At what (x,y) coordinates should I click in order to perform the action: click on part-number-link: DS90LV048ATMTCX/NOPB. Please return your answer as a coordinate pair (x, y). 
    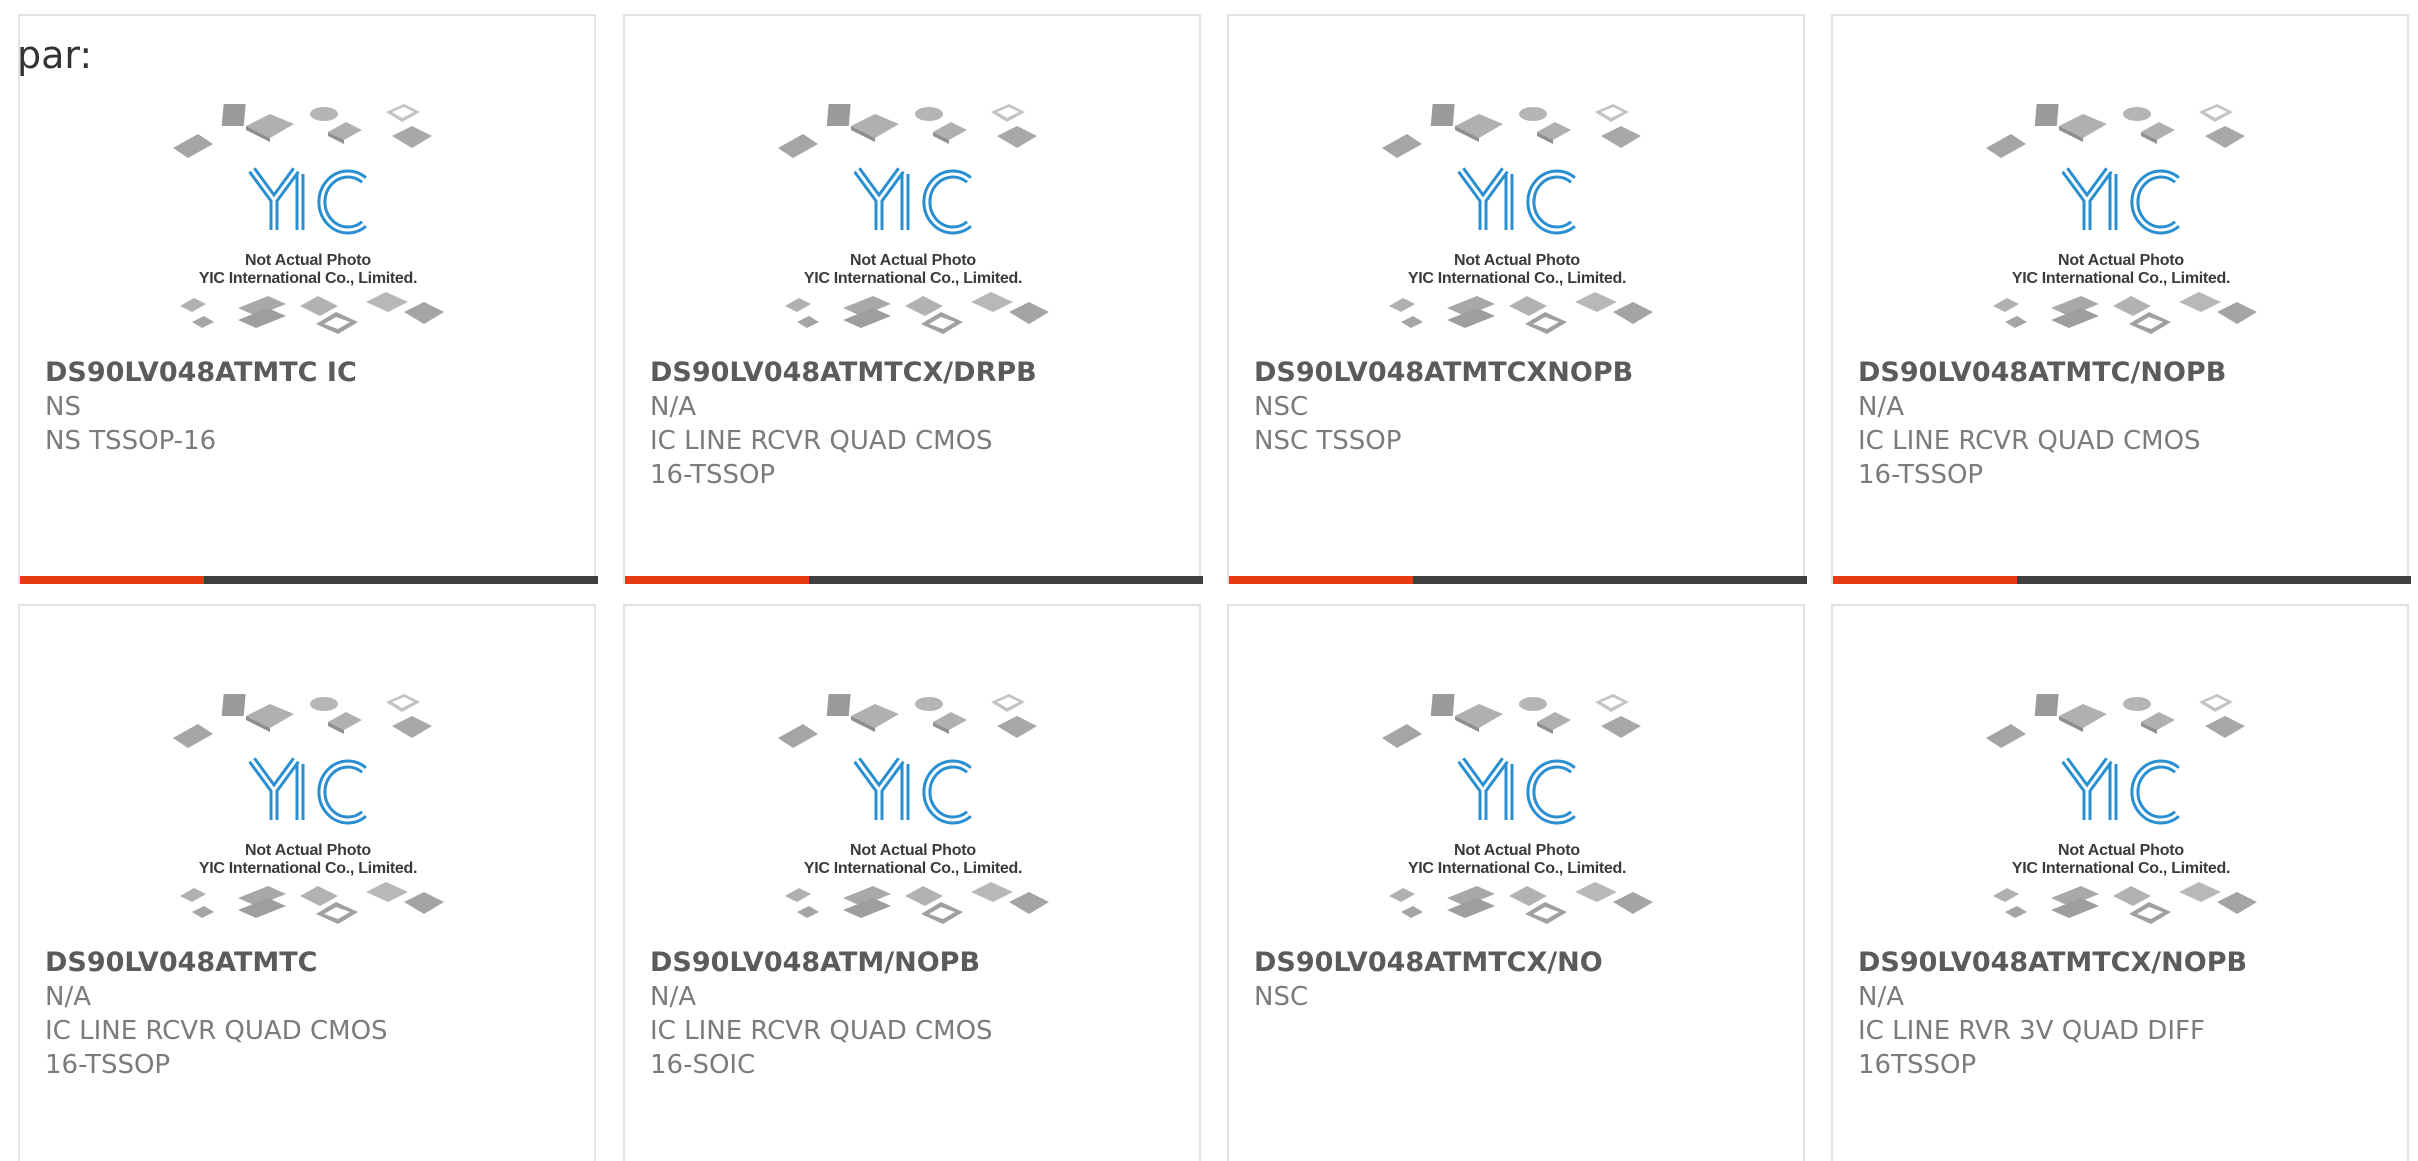
    Looking at the image, I should click on (2108, 963).